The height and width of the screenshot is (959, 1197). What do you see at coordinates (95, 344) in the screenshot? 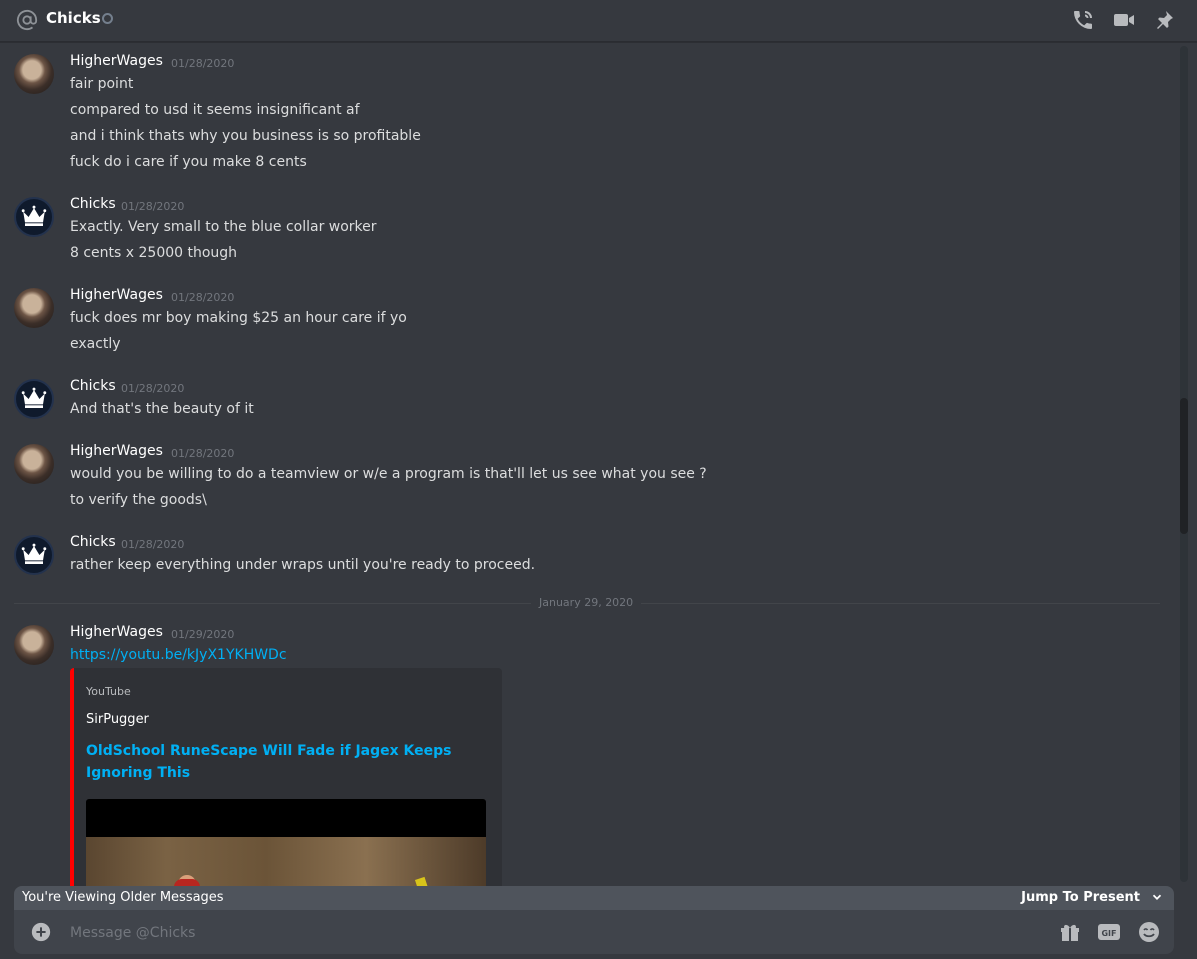
I see `message-line: exactly` at bounding box center [95, 344].